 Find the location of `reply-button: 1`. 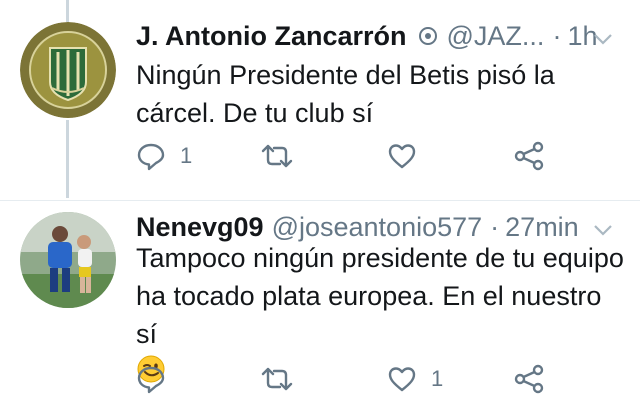

reply-button: 1 is located at coordinates (164, 156).